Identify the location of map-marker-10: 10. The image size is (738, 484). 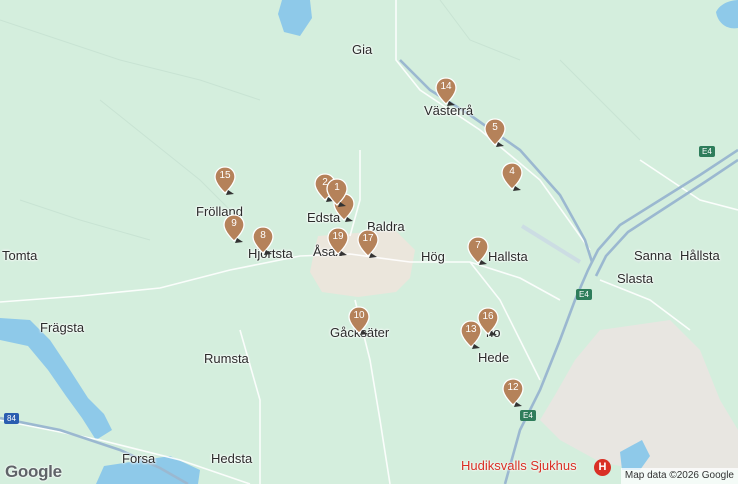
(359, 322).